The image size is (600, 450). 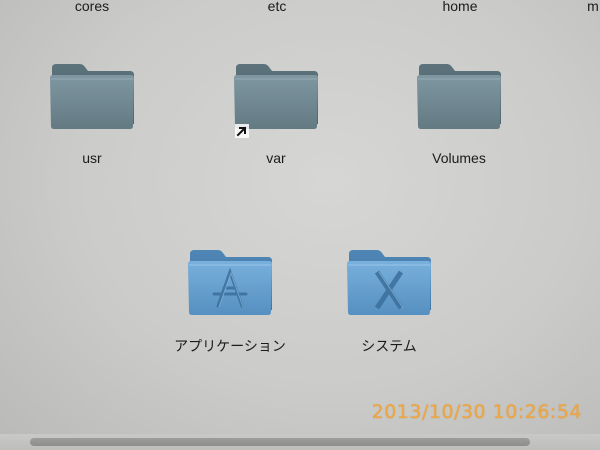 I want to click on folder-applications: アプリケーション, so click(x=230, y=303).